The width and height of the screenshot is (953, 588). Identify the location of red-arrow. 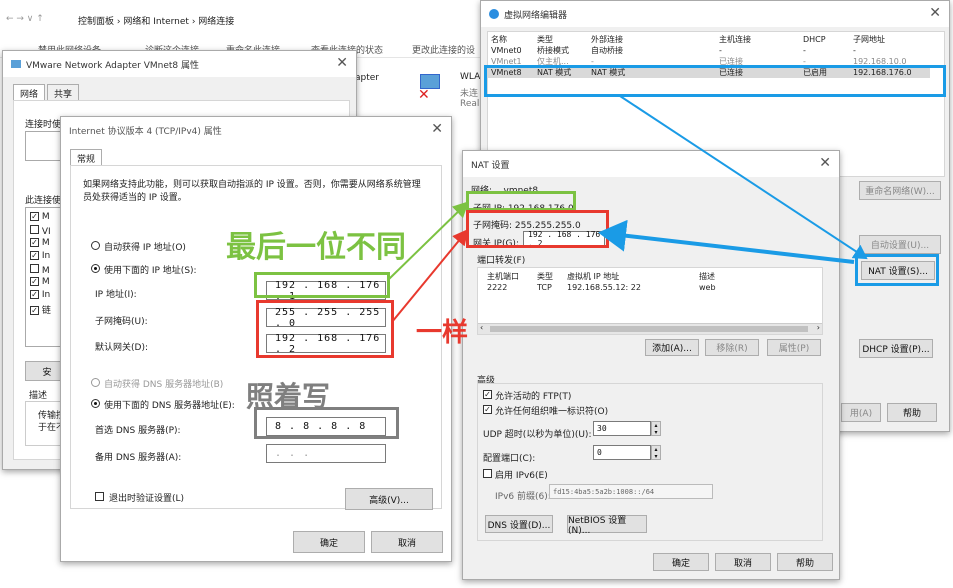
(430, 275).